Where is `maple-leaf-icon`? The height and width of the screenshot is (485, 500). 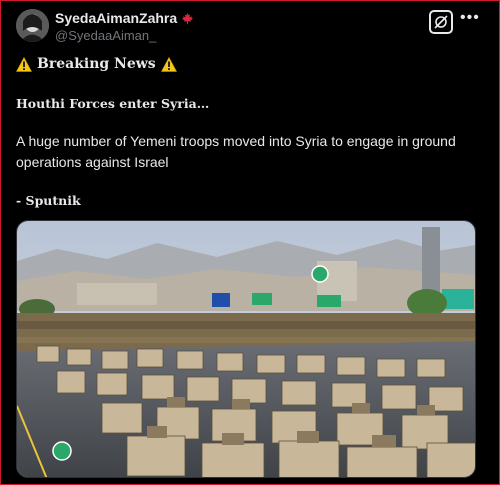 maple-leaf-icon is located at coordinates (187, 18).